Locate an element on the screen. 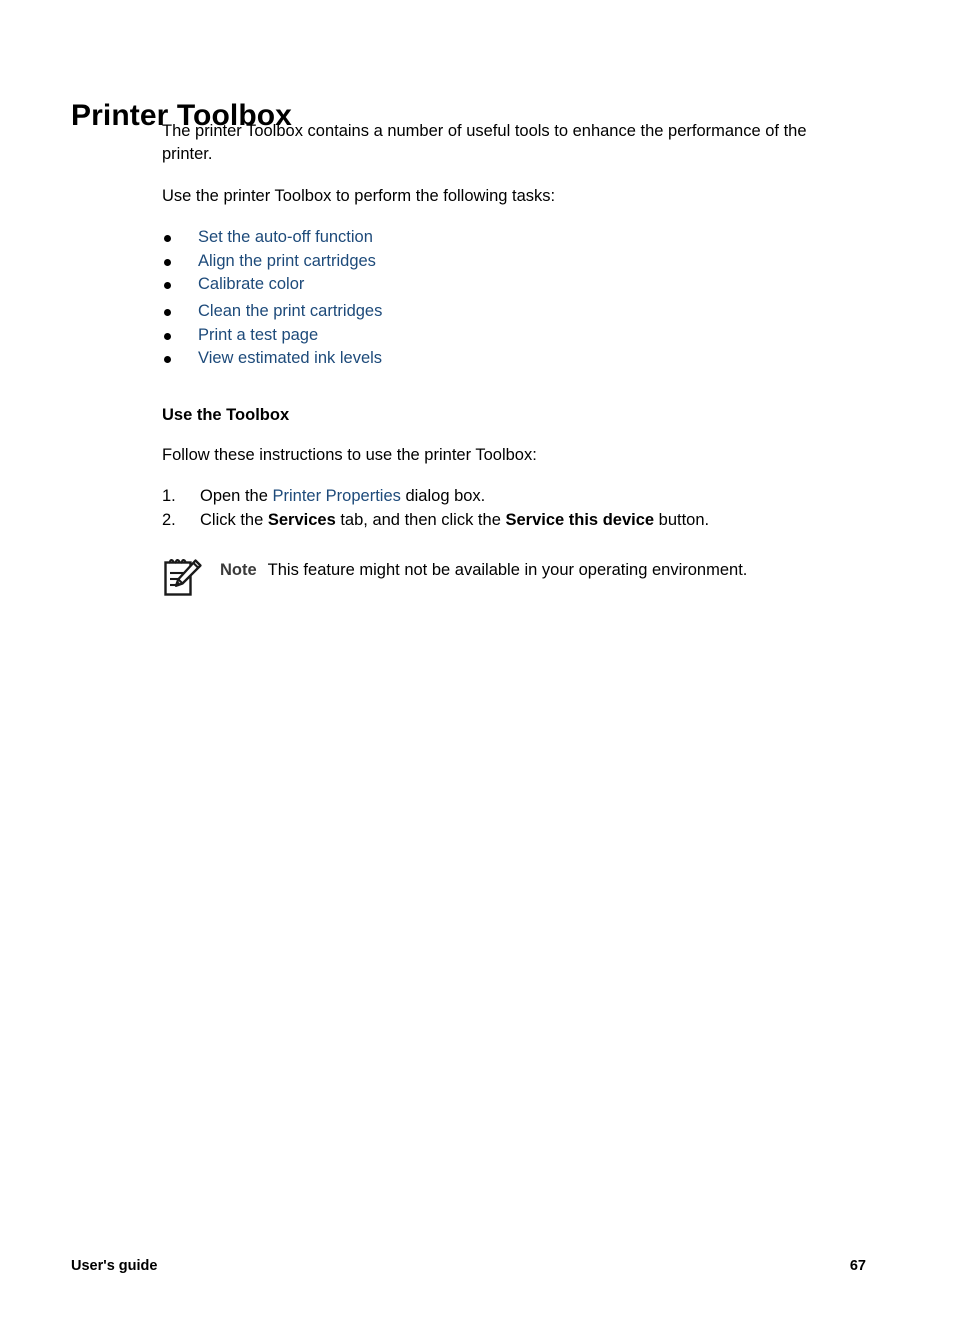  step-number: 2. is located at coordinates (169, 519).